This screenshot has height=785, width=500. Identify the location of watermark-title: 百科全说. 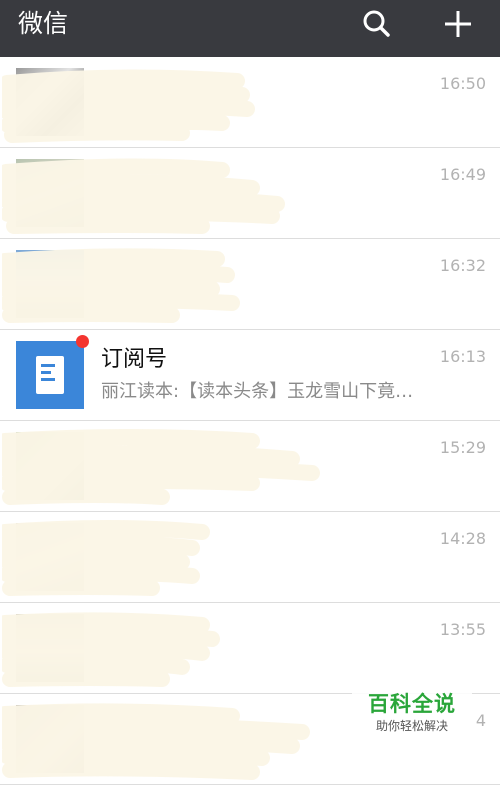
(412, 704).